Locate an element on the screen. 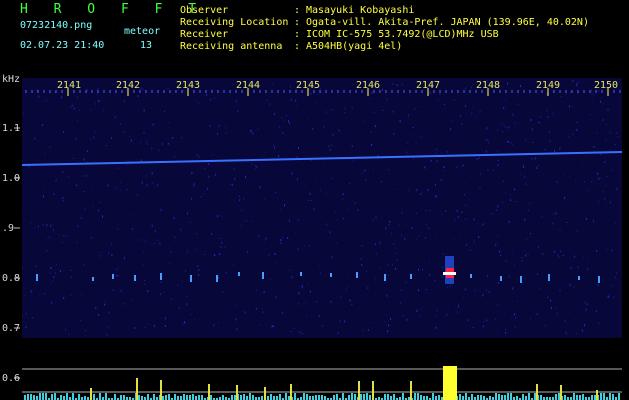 The width and height of the screenshot is (629, 400). date-time: 02.07.23 21:40 is located at coordinates (62, 45).